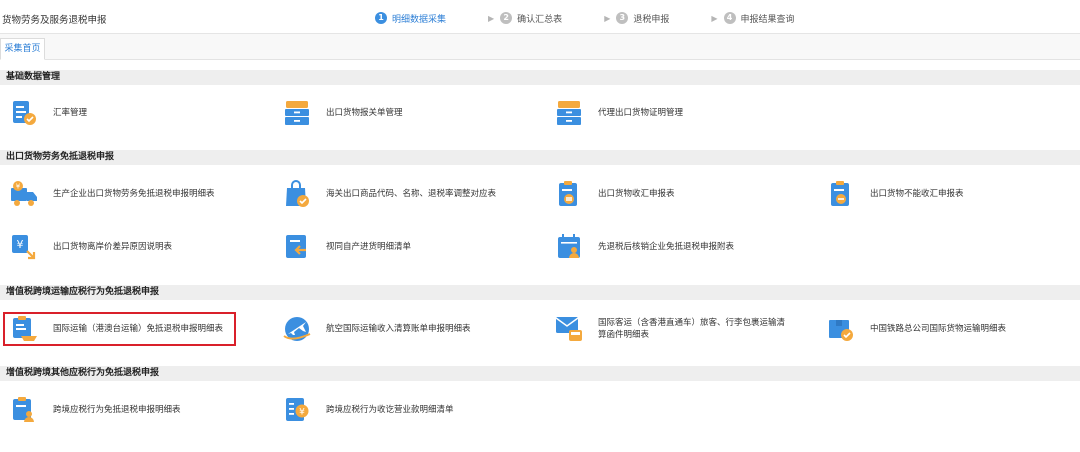  What do you see at coordinates (568, 329) in the screenshot?
I see `mail-bus-icon` at bounding box center [568, 329].